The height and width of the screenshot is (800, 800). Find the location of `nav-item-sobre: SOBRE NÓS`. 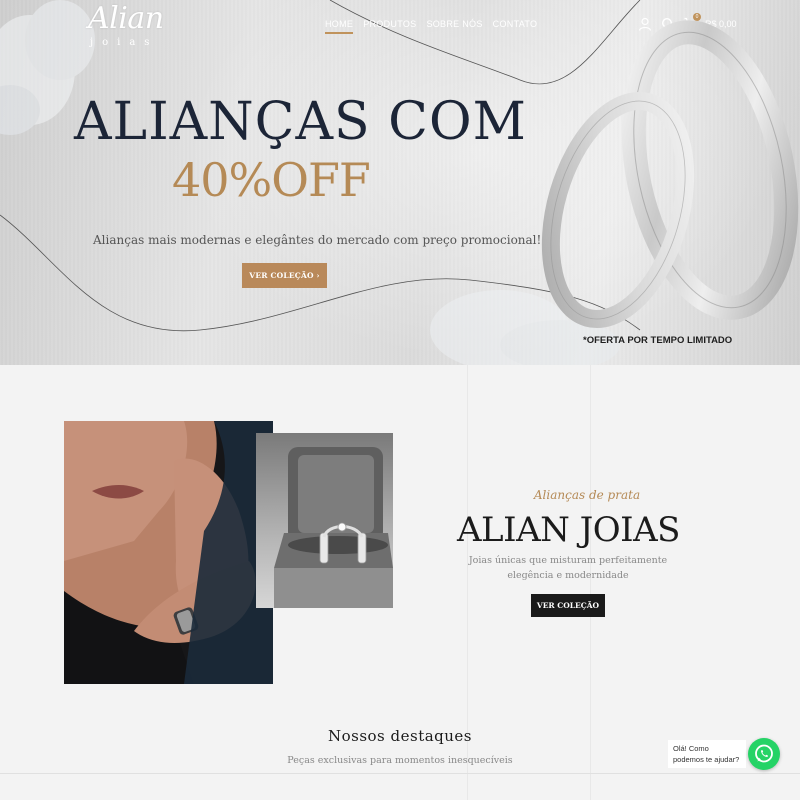

nav-item-sobre: SOBRE NÓS is located at coordinates (454, 26).